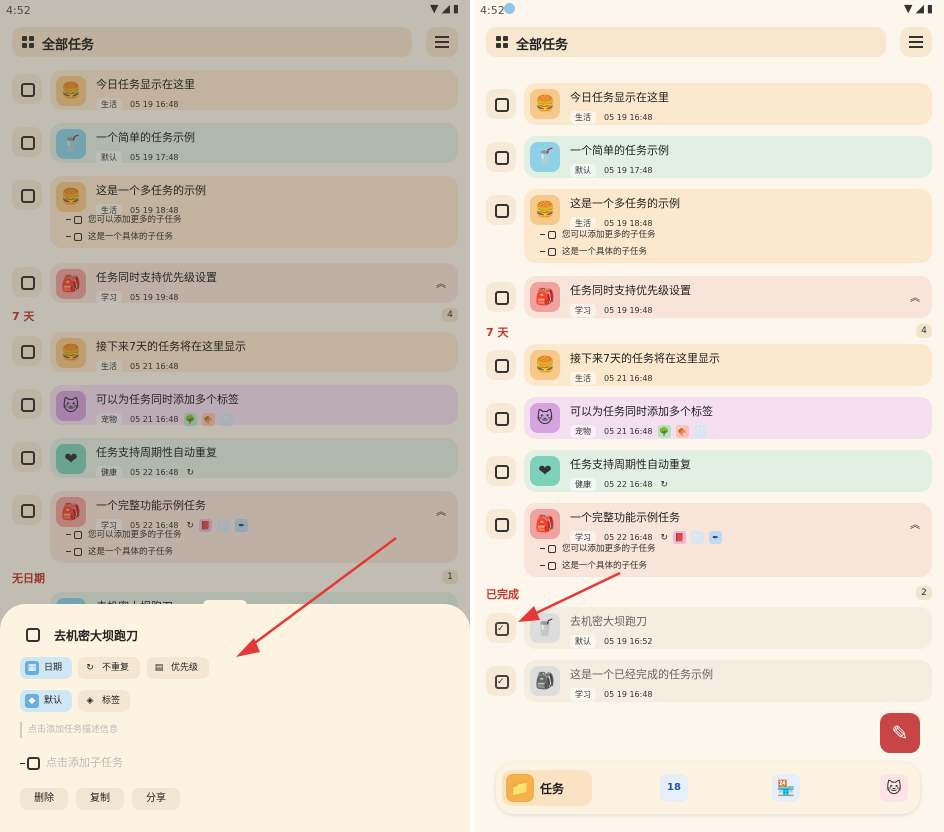  Describe the element at coordinates (69, 730) in the screenshot. I see `description-input: 点击添加任务描述信息` at that location.